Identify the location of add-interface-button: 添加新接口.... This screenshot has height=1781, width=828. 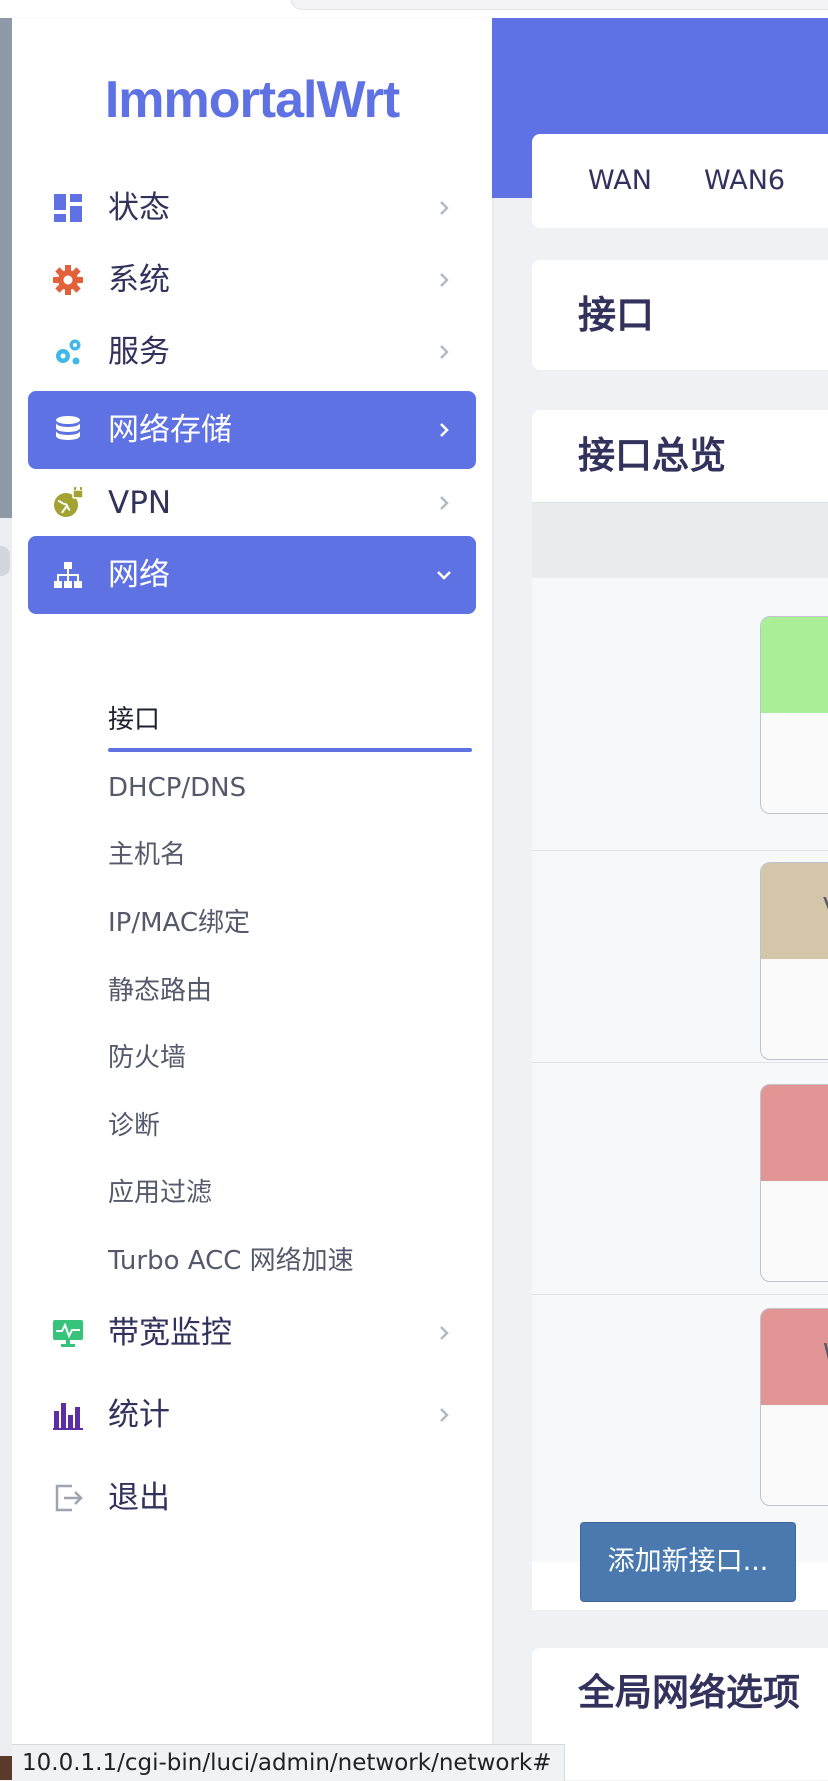
(688, 1562).